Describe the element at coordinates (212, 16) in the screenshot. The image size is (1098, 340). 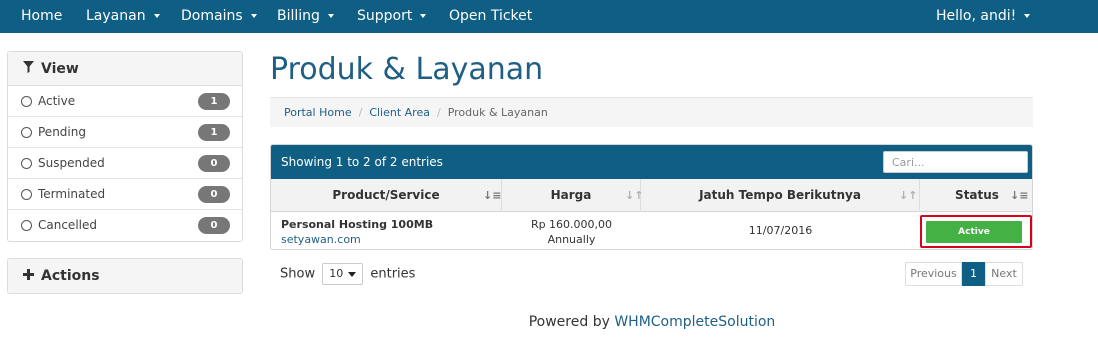
I see `nav-domains-label: Domains` at that location.